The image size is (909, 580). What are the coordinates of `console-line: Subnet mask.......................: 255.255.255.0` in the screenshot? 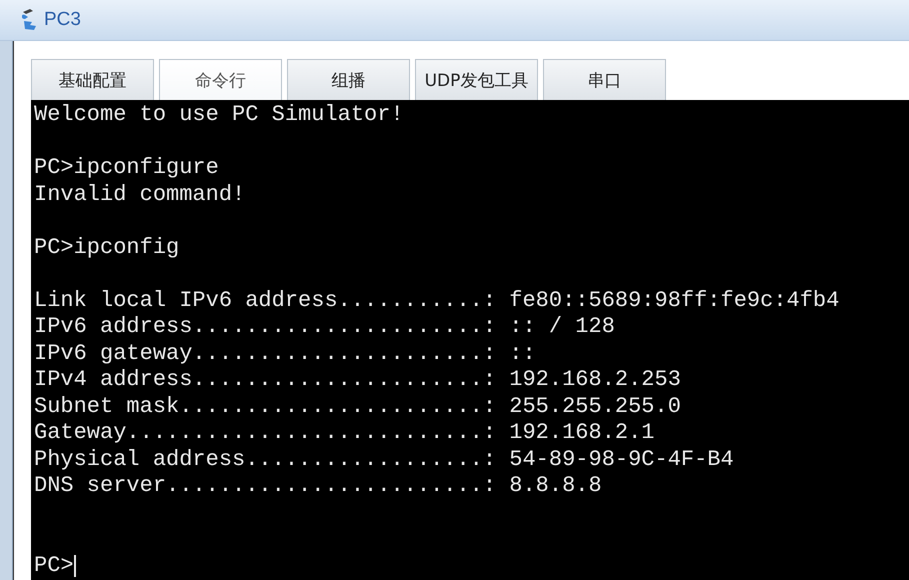 It's located at (357, 407).